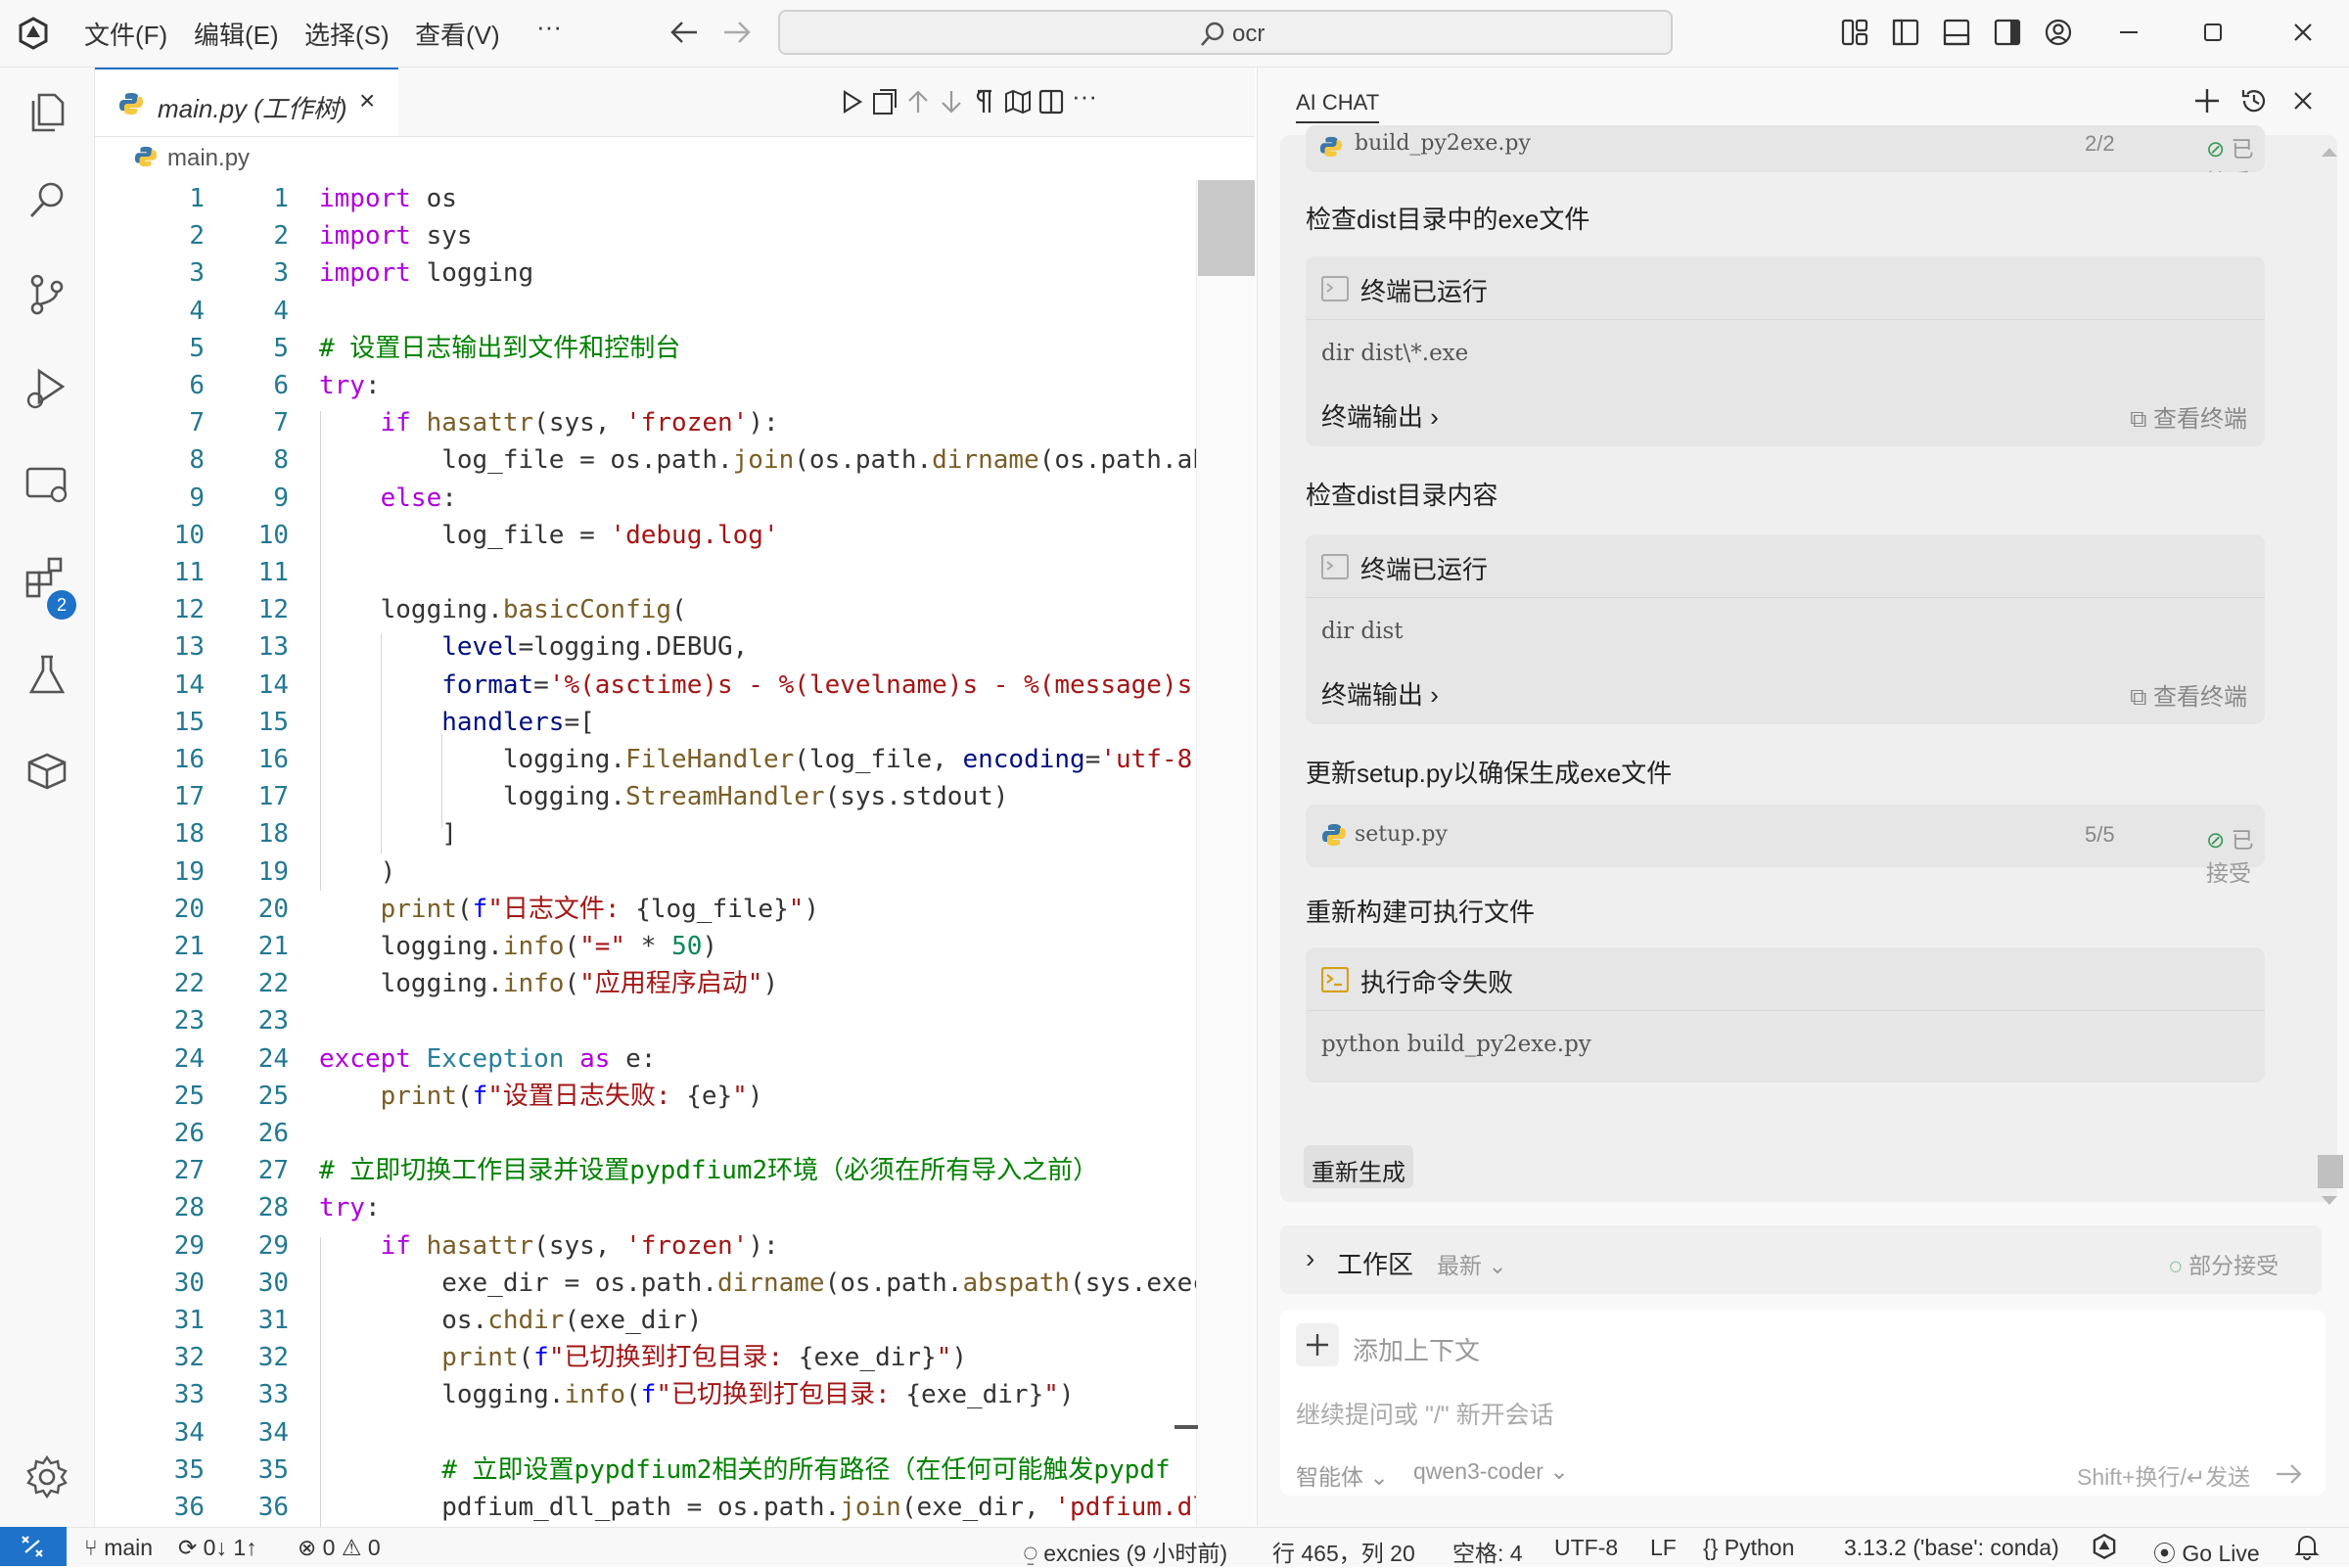  Describe the element at coordinates (1310, 1258) in the screenshot. I see `chevron-right-icon: ›` at that location.